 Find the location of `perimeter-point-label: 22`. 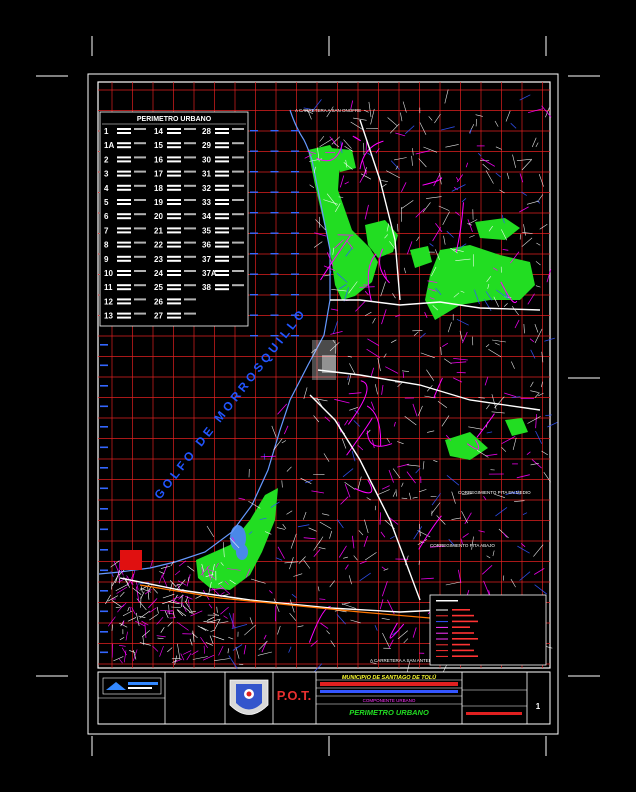

perimeter-point-label: 22 is located at coordinates (158, 245).